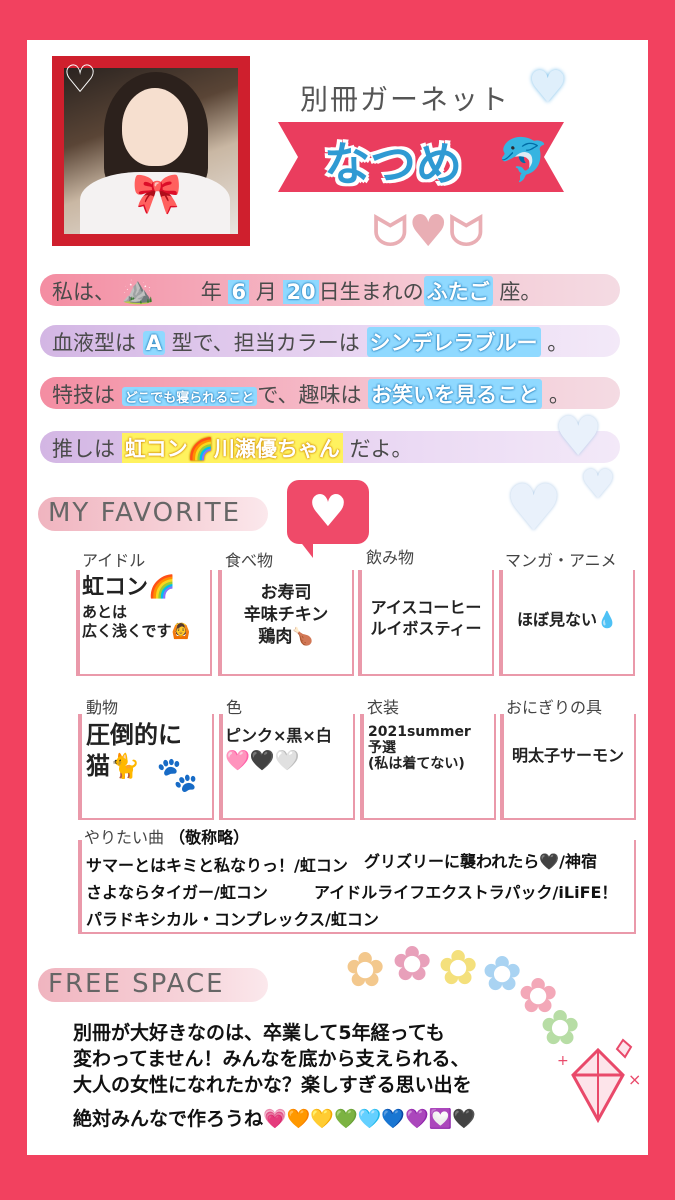  What do you see at coordinates (138, 291) in the screenshot?
I see `mountain-icon: ⛰️` at bounding box center [138, 291].